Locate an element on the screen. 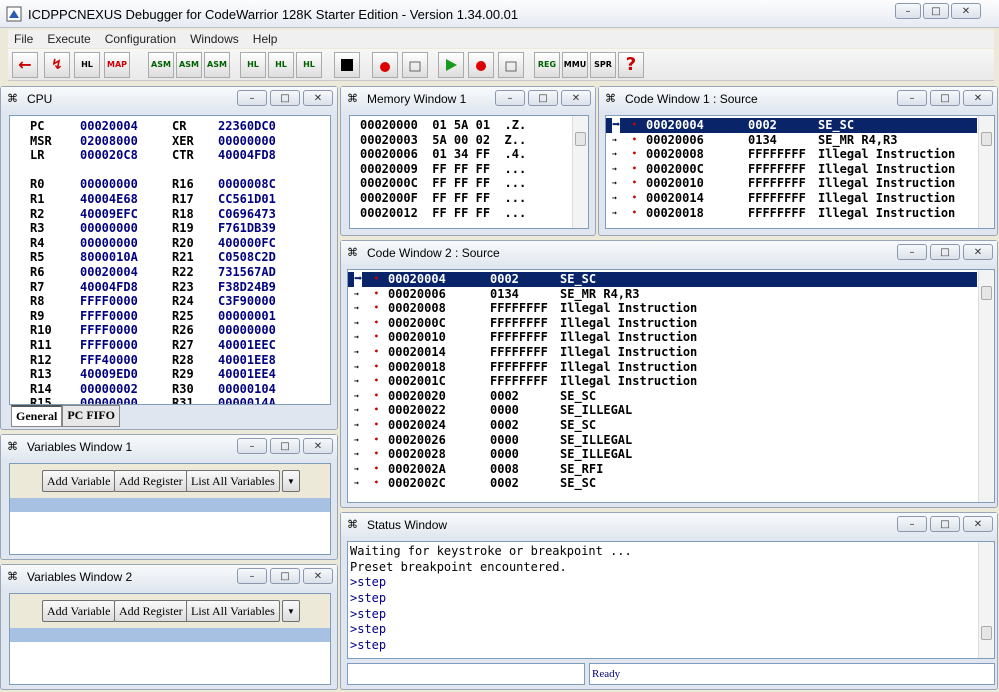 This screenshot has width=999, height=692. register-value: C0696473 is located at coordinates (247, 214).